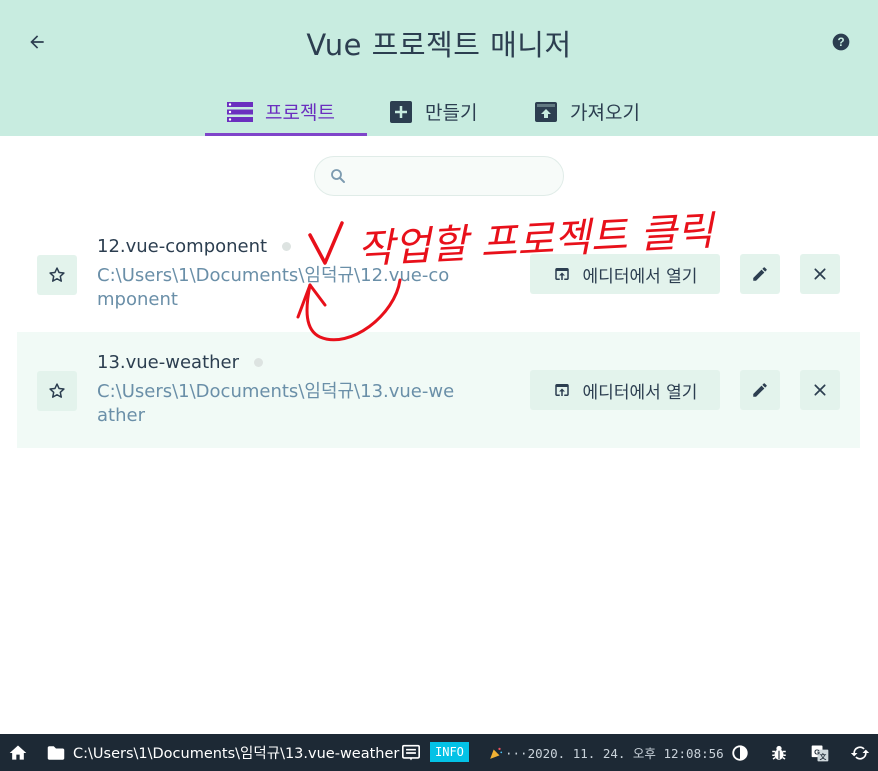 Image resolution: width=878 pixels, height=771 pixels. What do you see at coordinates (451, 113) in the screenshot?
I see `tab-label: 만들기` at bounding box center [451, 113].